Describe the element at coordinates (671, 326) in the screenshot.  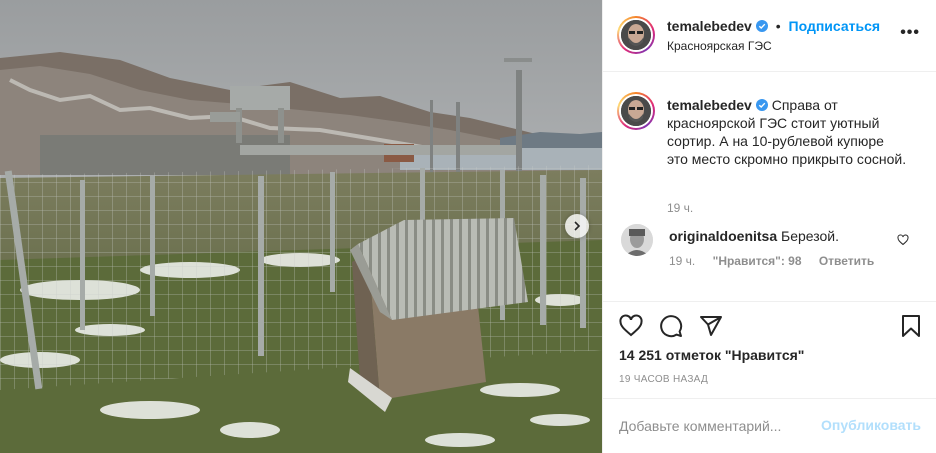
I see `comment-icon` at that location.